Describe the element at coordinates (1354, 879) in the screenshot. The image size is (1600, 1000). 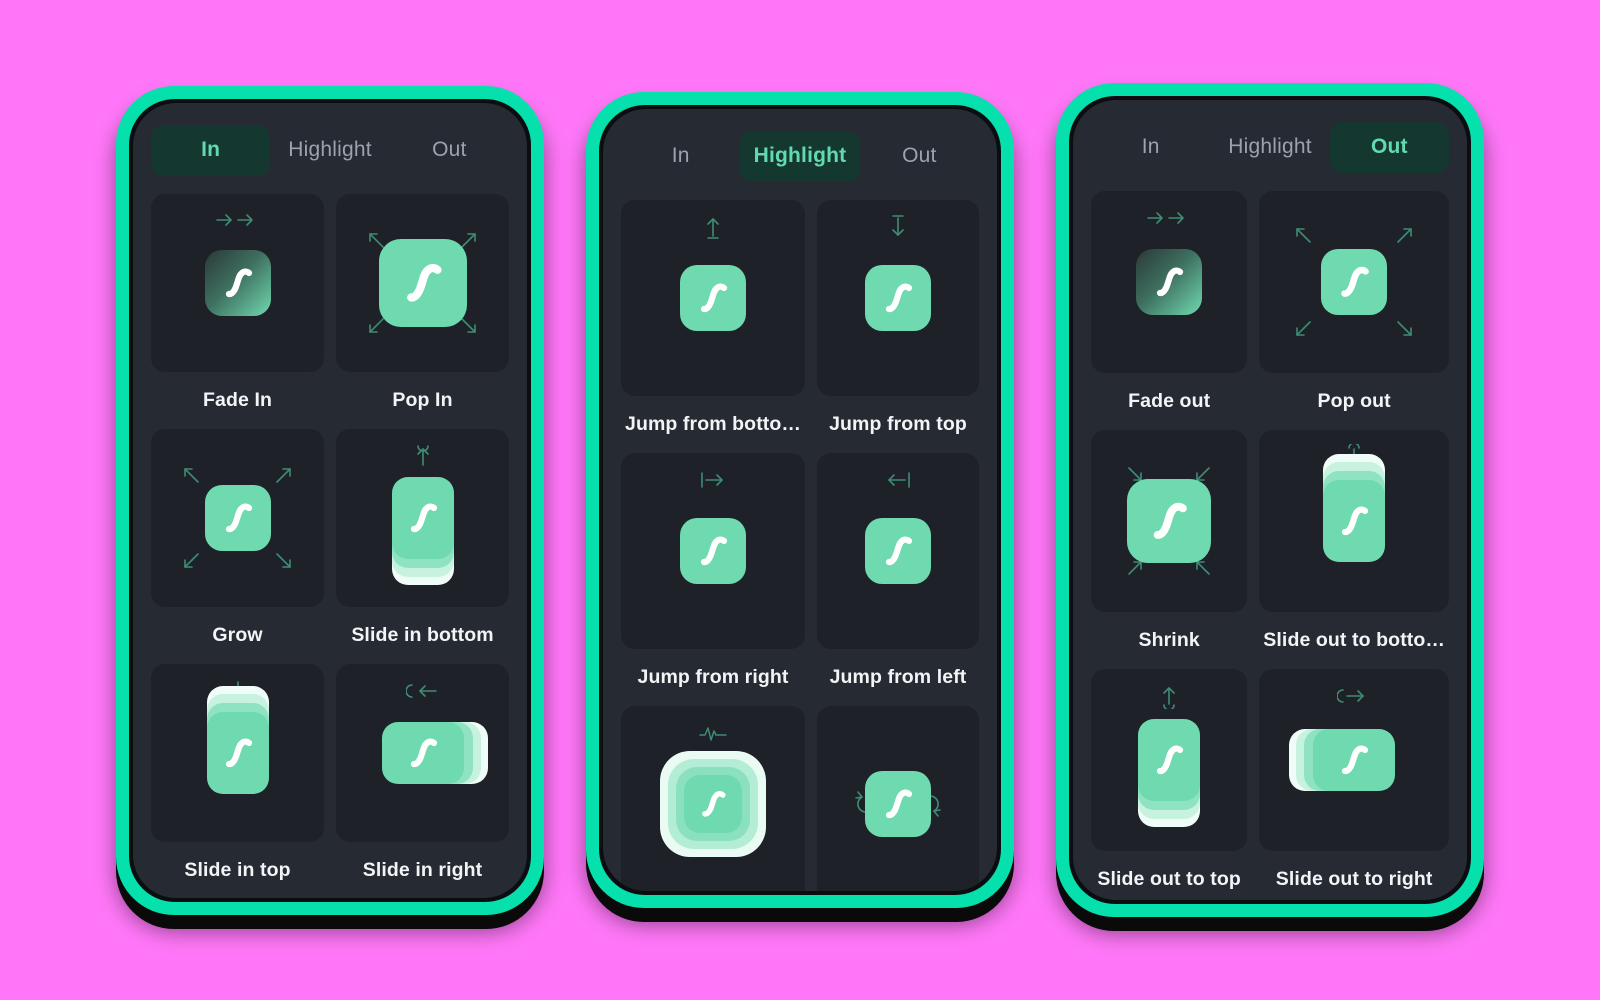
I see `animation-label: Slide out to right` at that location.